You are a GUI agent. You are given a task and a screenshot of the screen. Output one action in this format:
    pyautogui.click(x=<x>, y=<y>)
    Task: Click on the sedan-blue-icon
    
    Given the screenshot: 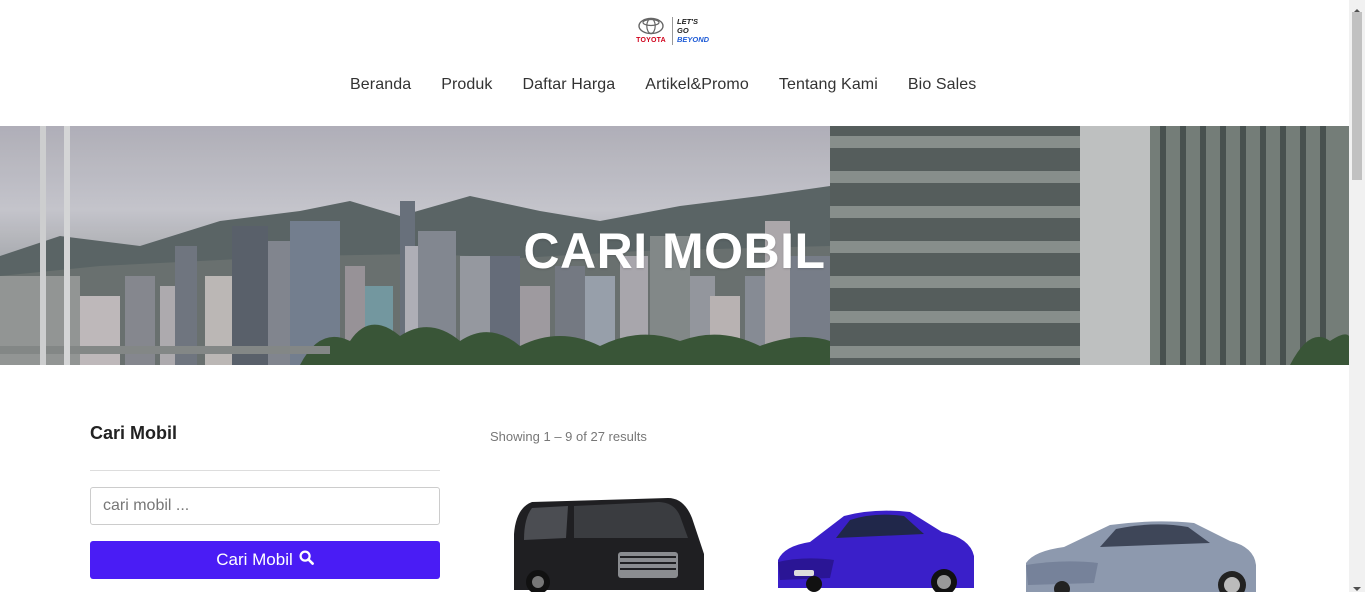 What is the action you would take?
    pyautogui.click(x=876, y=551)
    